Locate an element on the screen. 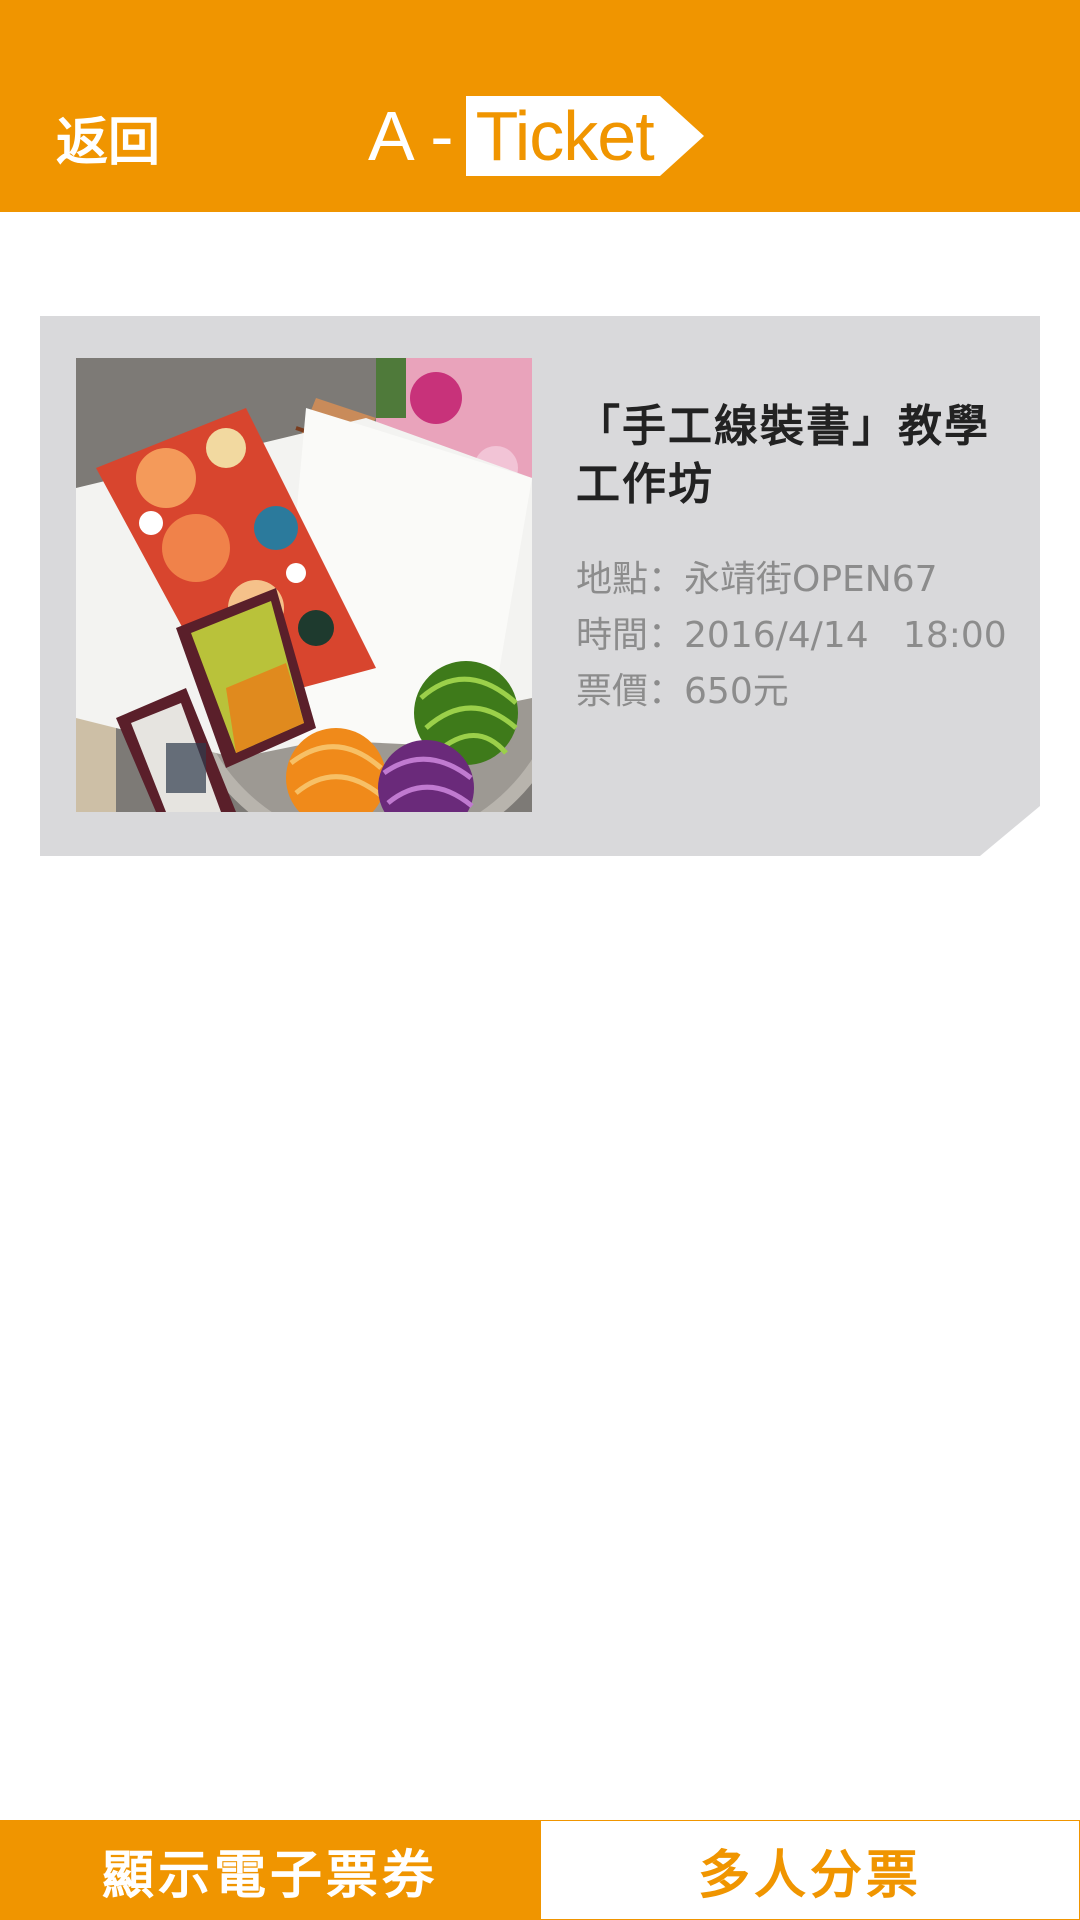  app-header: 返回 A - Ticket is located at coordinates (540, 106).